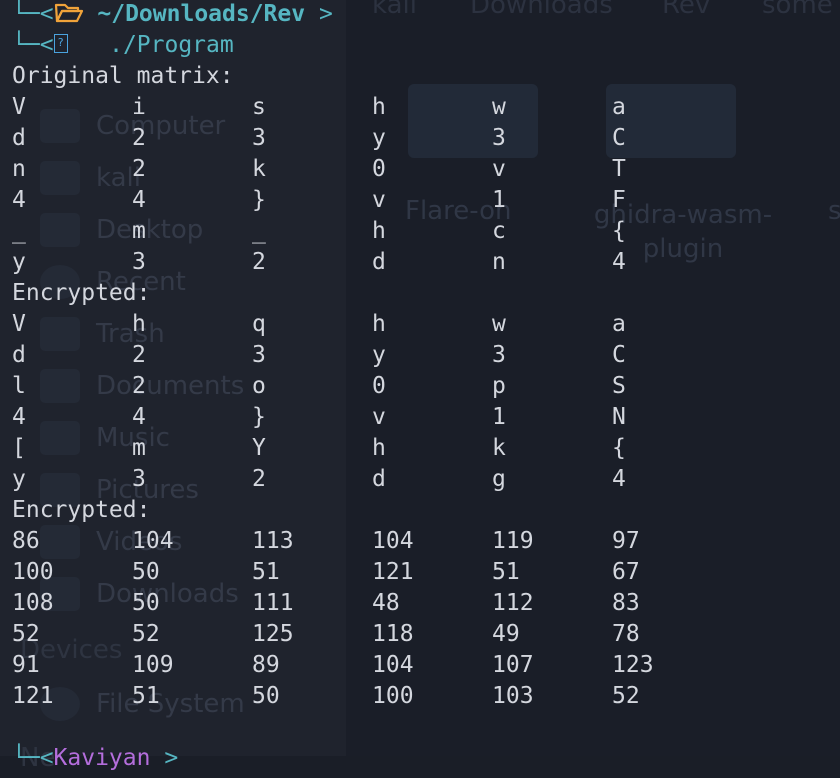  Describe the element at coordinates (626, 634) in the screenshot. I see `matrix-cell: 78` at that location.